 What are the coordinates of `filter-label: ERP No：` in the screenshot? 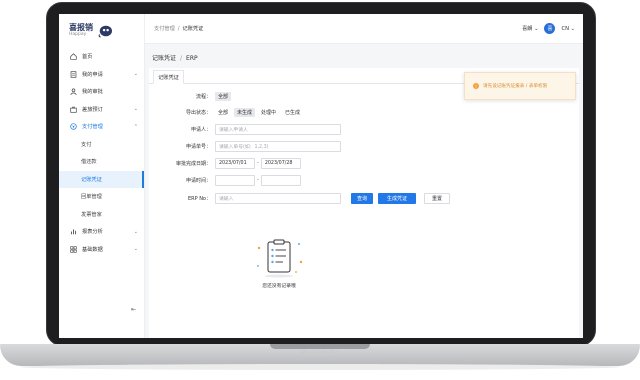 It's located at (199, 198).